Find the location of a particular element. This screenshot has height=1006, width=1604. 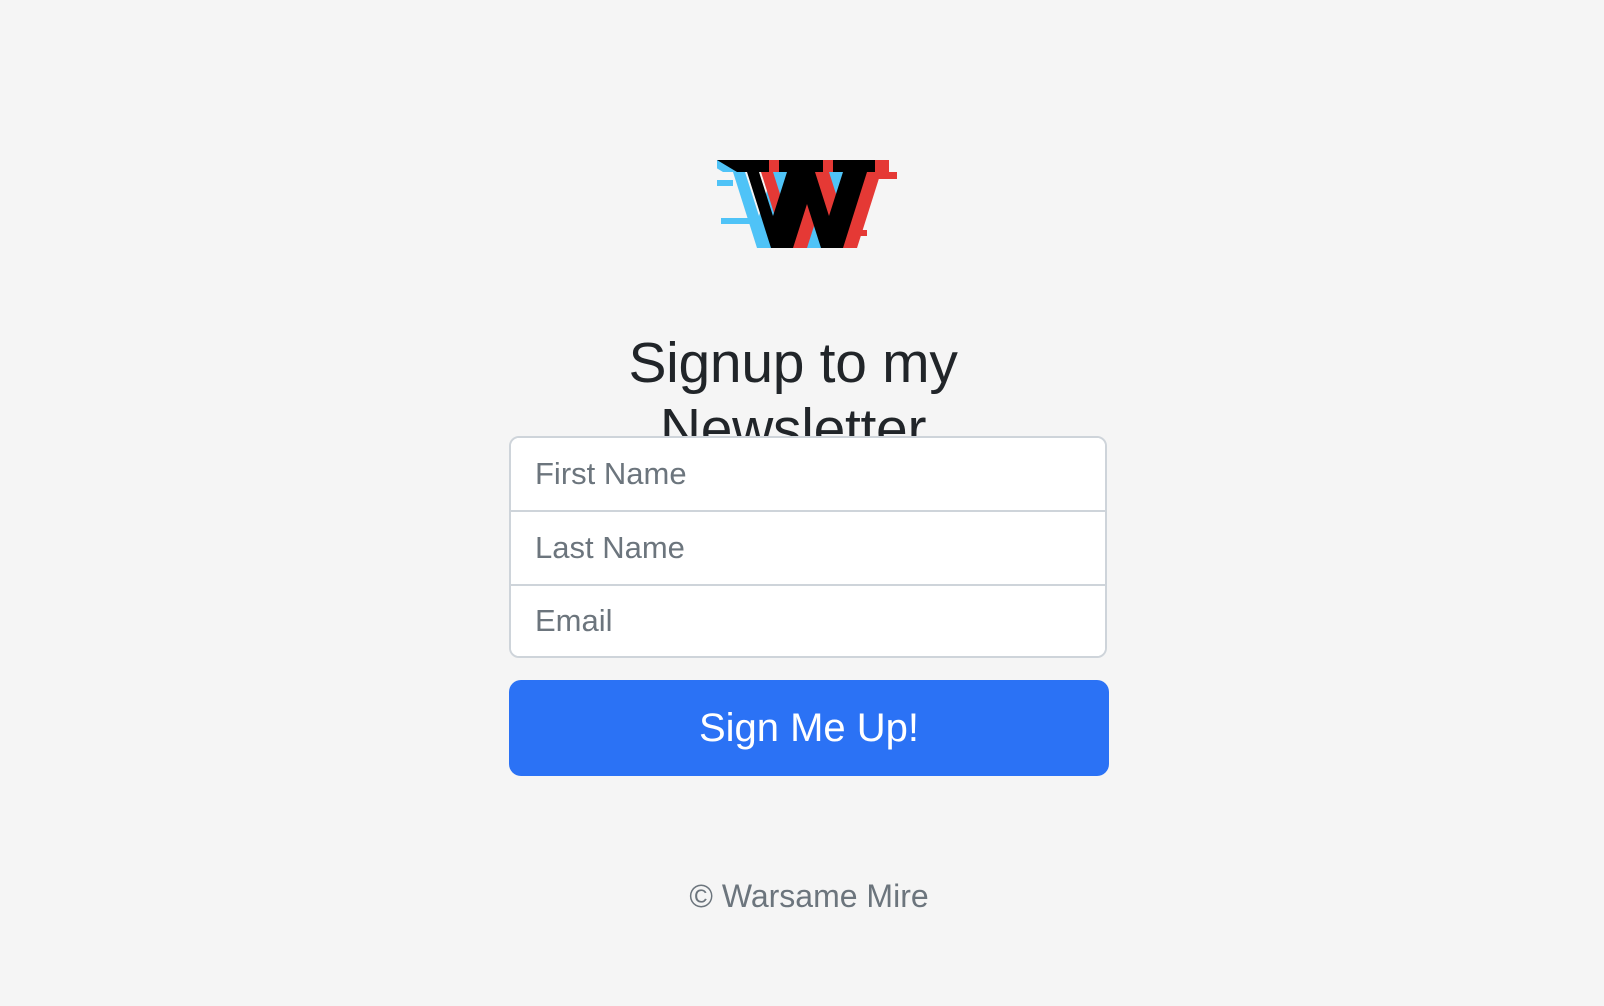

sign-up-button: Sign Me Up! is located at coordinates (809, 728).